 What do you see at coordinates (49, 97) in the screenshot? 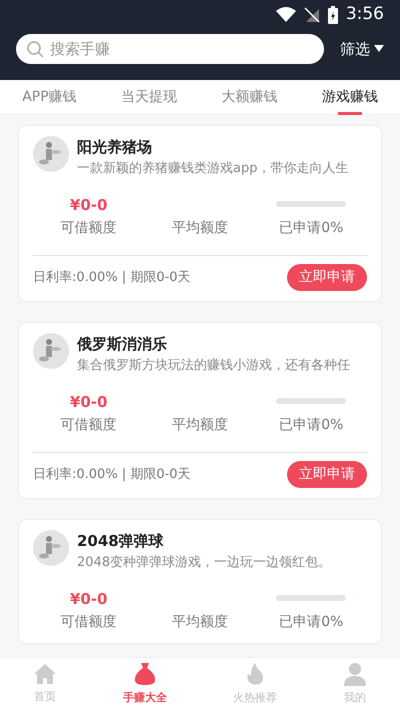
I see `tab: APP赚钱` at bounding box center [49, 97].